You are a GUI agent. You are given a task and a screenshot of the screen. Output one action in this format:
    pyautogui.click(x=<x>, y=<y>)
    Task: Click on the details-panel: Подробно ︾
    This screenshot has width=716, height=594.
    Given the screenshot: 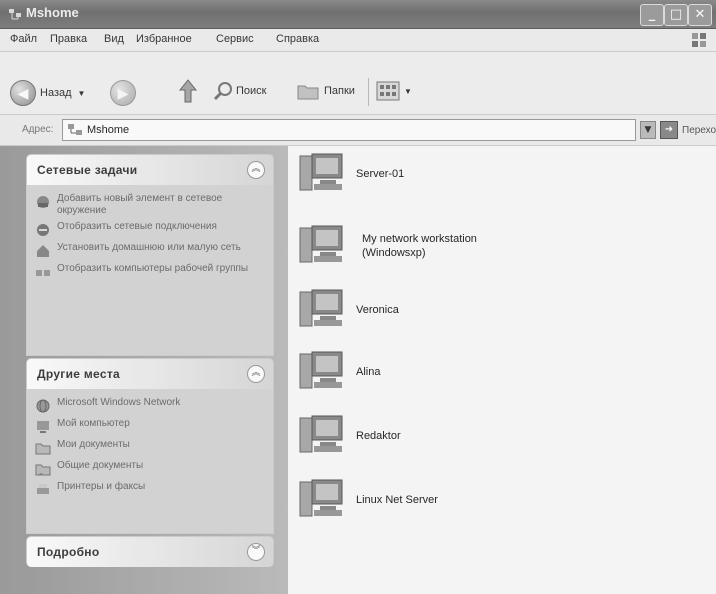 What is the action you would take?
    pyautogui.click(x=150, y=551)
    